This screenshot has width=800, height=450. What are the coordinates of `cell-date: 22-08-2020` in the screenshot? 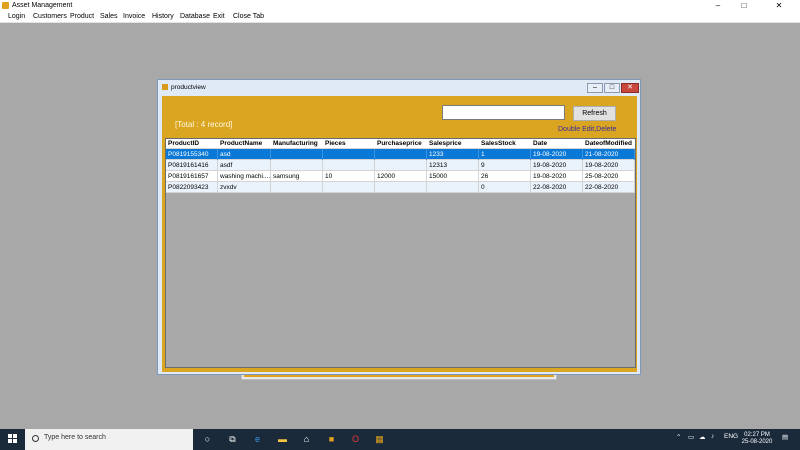 It's located at (557, 187).